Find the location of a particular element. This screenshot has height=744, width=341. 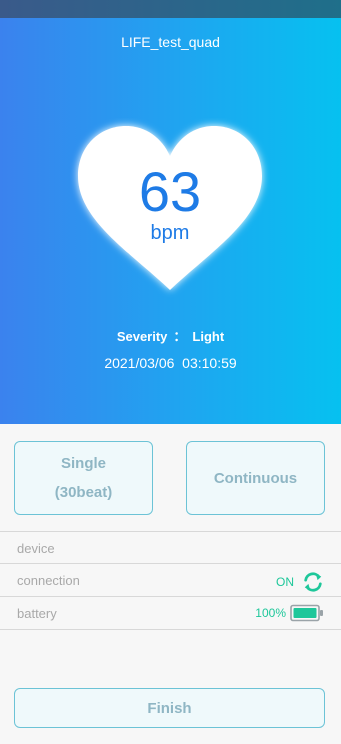

device-info-list: device connection ON battery 100% is located at coordinates (170, 580).